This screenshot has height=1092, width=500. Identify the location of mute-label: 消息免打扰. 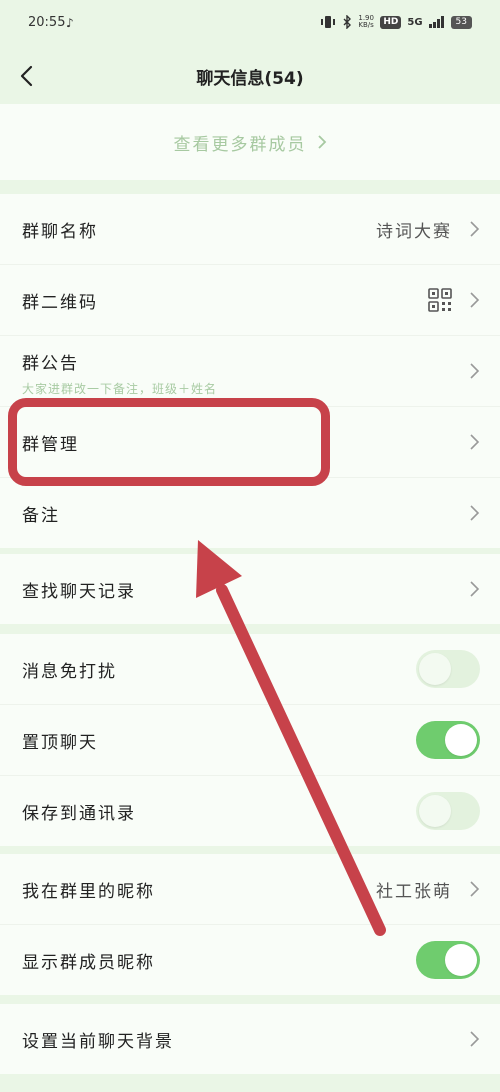
(69, 671).